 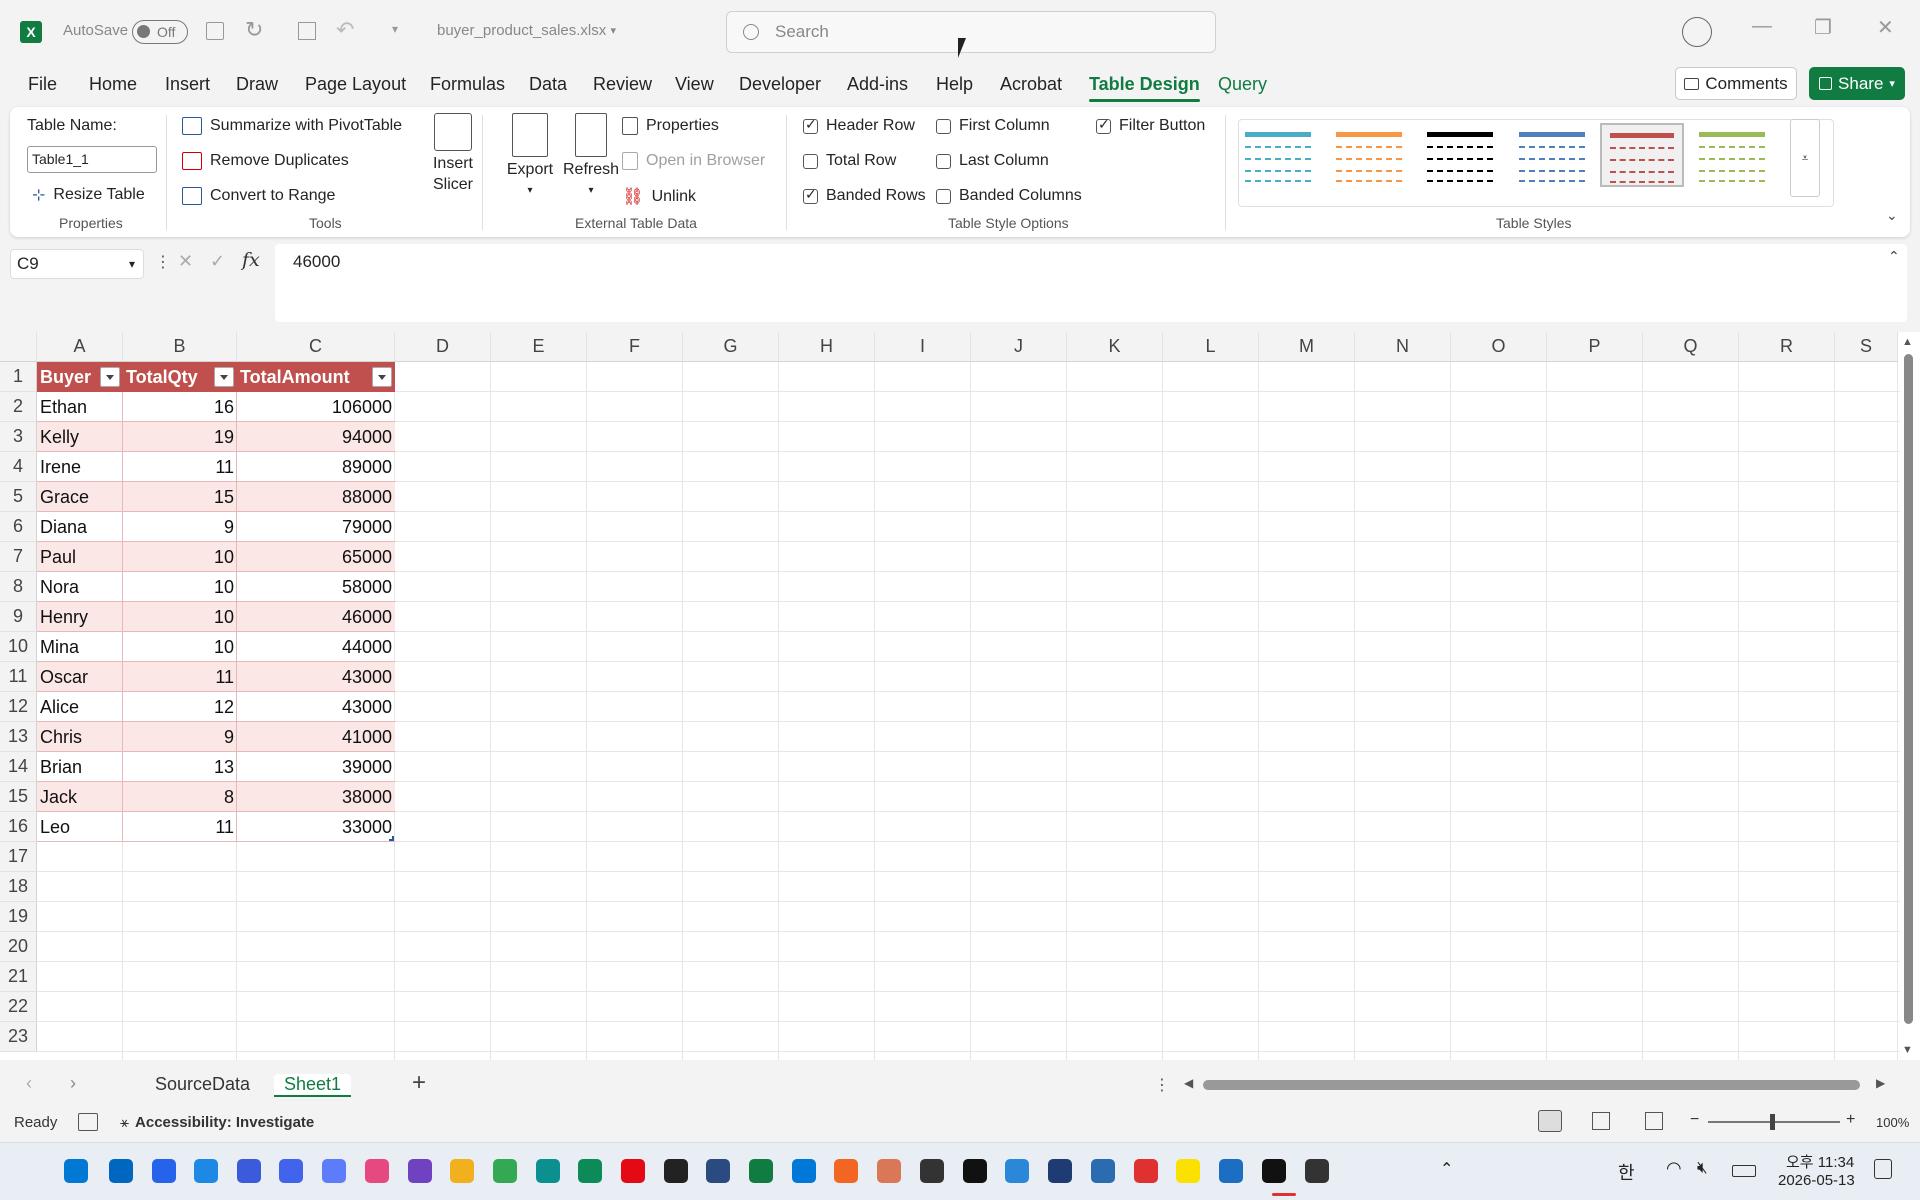 I want to click on undo-icon: ↶, so click(x=345, y=30).